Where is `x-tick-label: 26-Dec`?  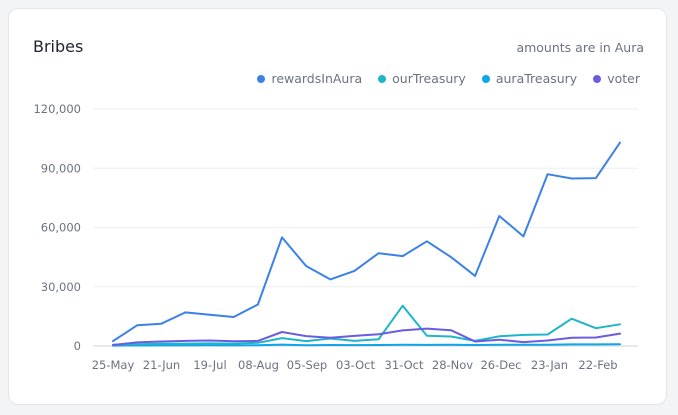 x-tick-label: 26-Dec is located at coordinates (500, 365).